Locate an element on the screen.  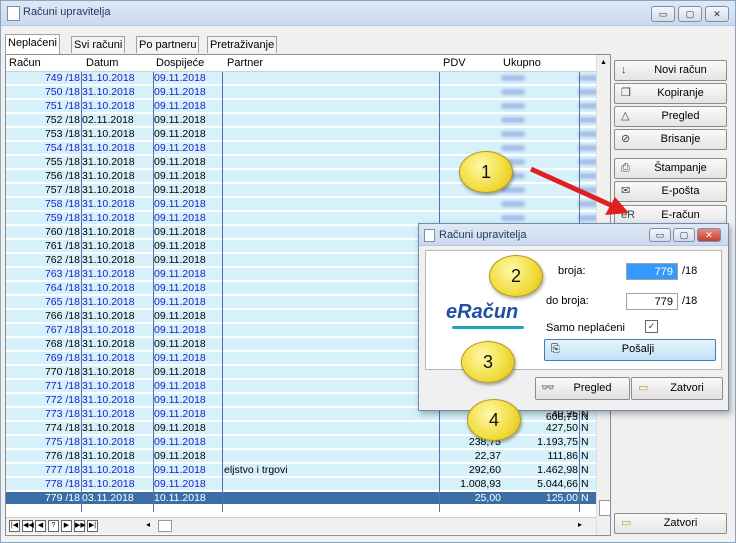
annotation-layer is located at coordinates (579, 190).